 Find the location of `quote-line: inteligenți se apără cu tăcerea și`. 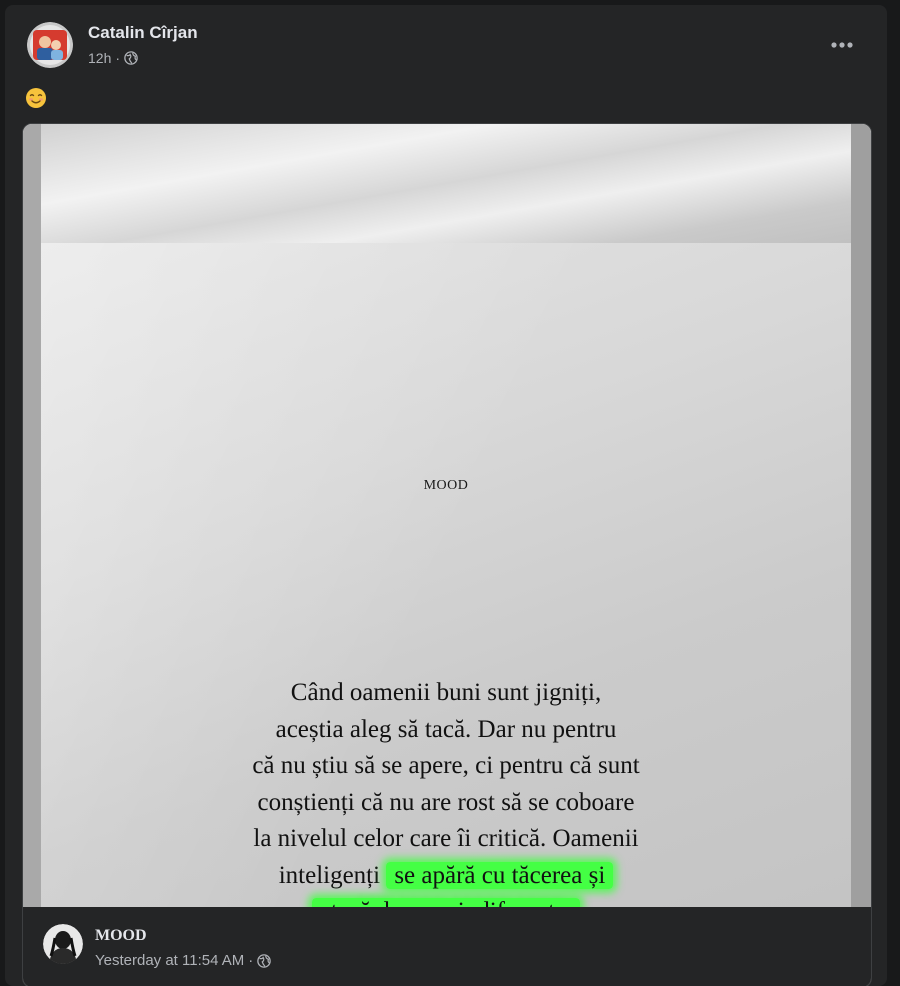

quote-line: inteligenți se apără cu tăcerea și is located at coordinates (446, 876).